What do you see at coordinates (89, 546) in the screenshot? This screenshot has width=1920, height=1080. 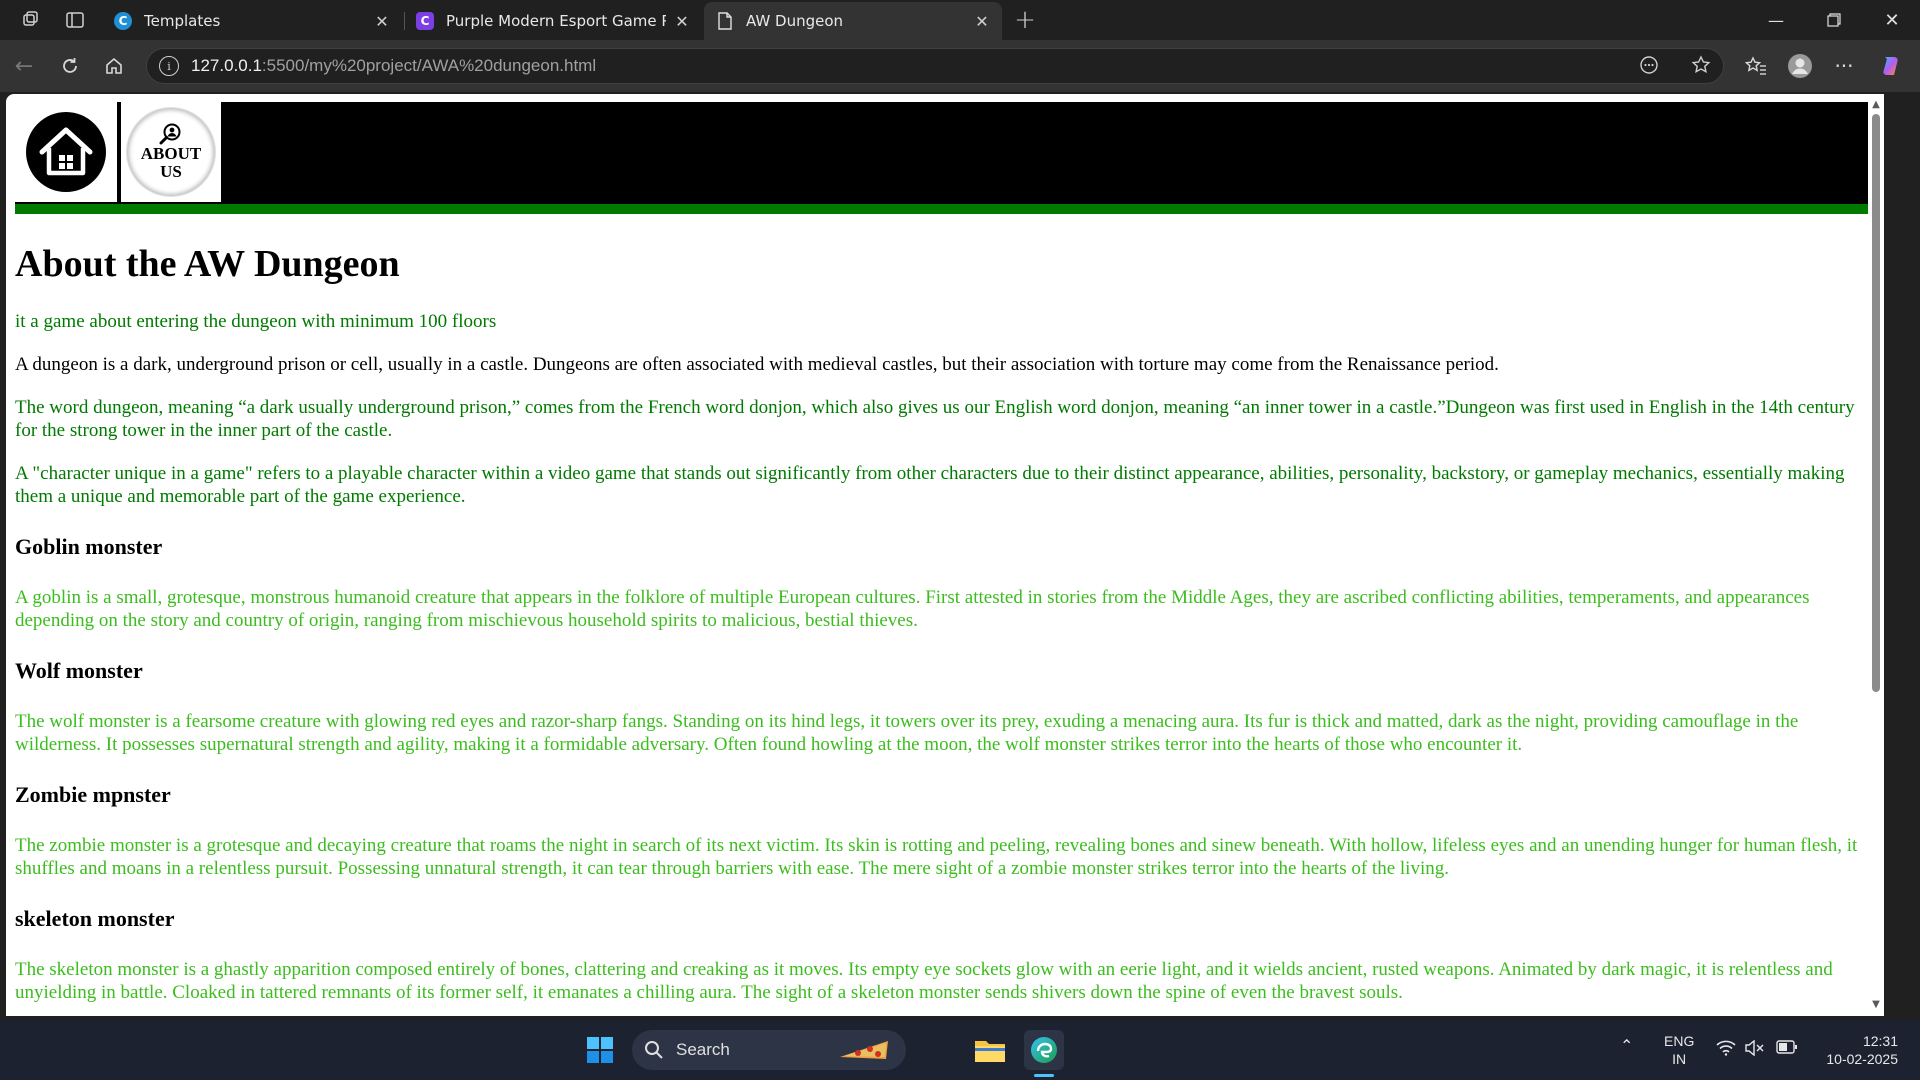 I see `section-heading-goblin: Goblin monster` at bounding box center [89, 546].